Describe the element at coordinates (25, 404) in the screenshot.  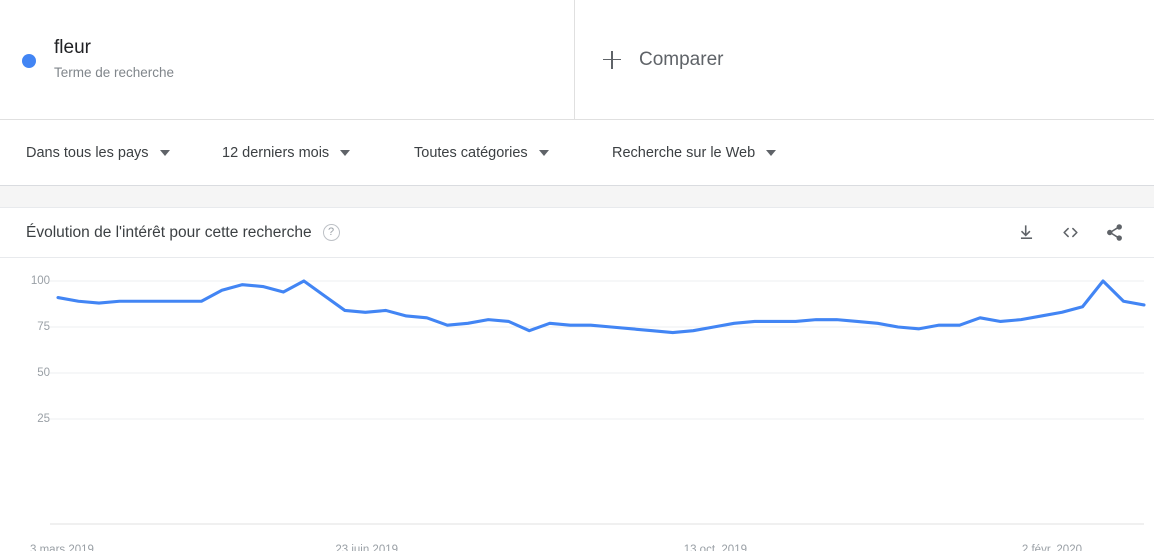
I see `y-axis-labels: 100 75 50 25` at that location.